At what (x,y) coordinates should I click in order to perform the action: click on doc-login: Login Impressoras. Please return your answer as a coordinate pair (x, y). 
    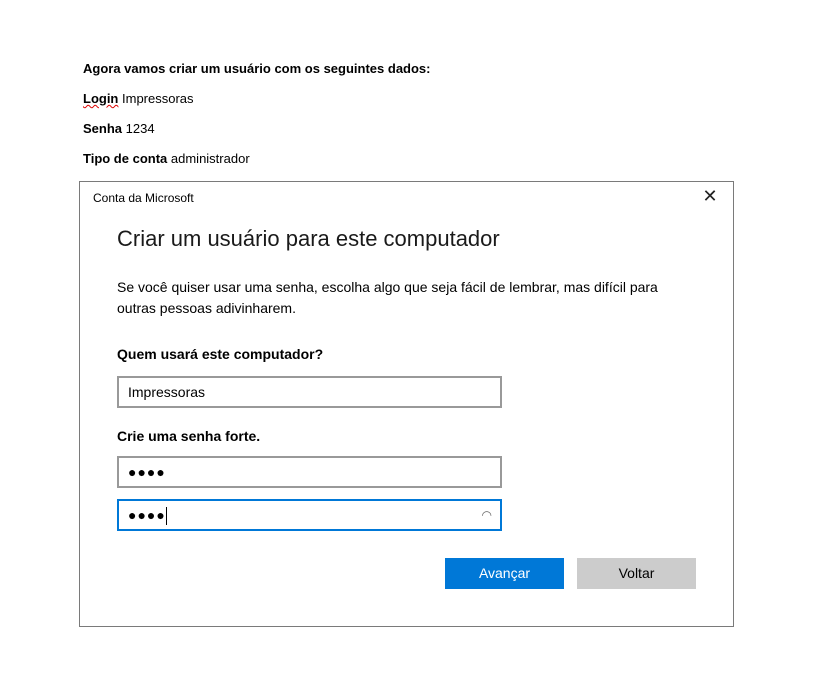
    Looking at the image, I should click on (138, 98).